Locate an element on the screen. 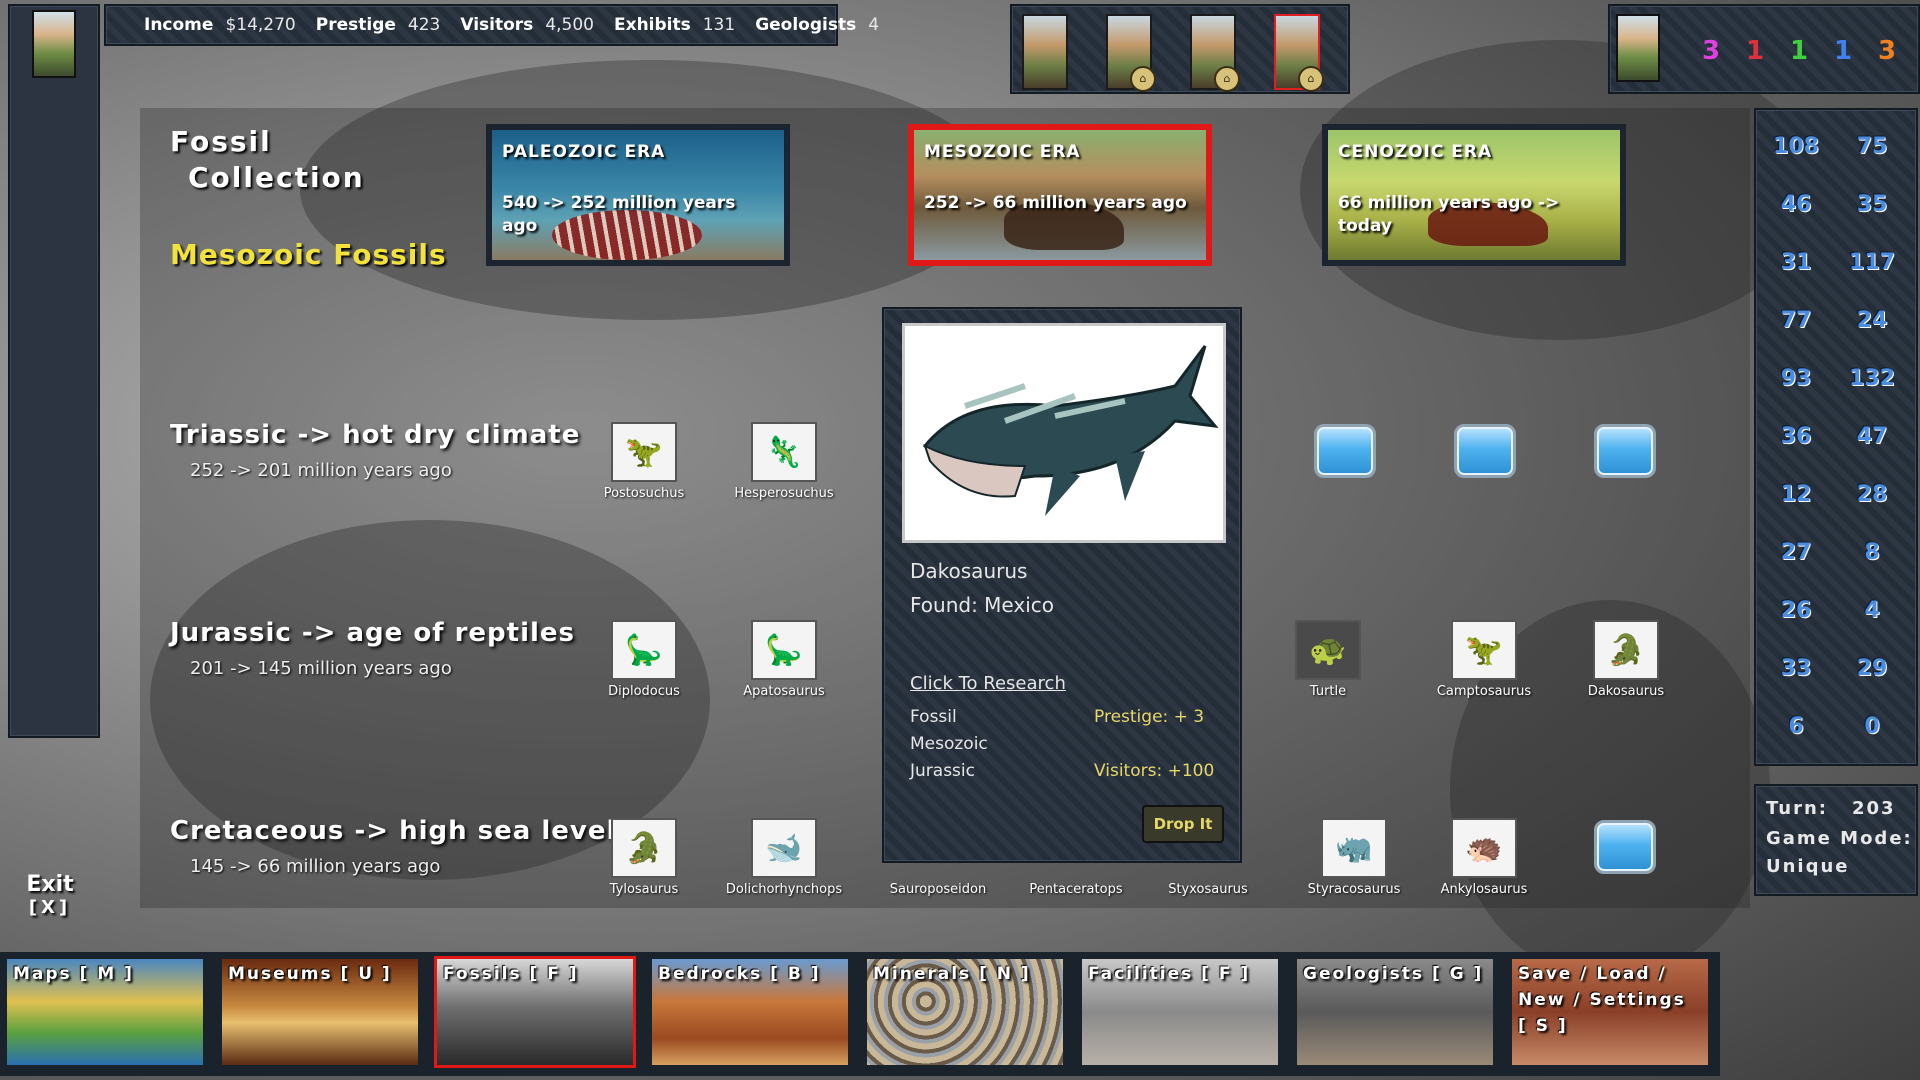 Image resolution: width=1920 pixels, height=1080 pixels. era-label: PALEOZOIC ERA is located at coordinates (583, 152).